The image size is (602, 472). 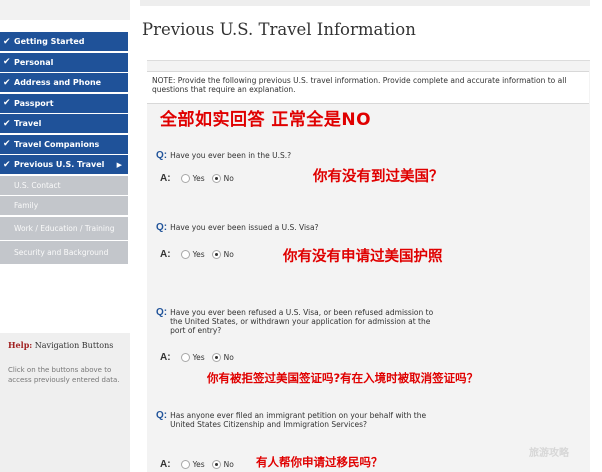 I want to click on sidebar-item-passport: ✔ Passport, so click(x=64, y=103).